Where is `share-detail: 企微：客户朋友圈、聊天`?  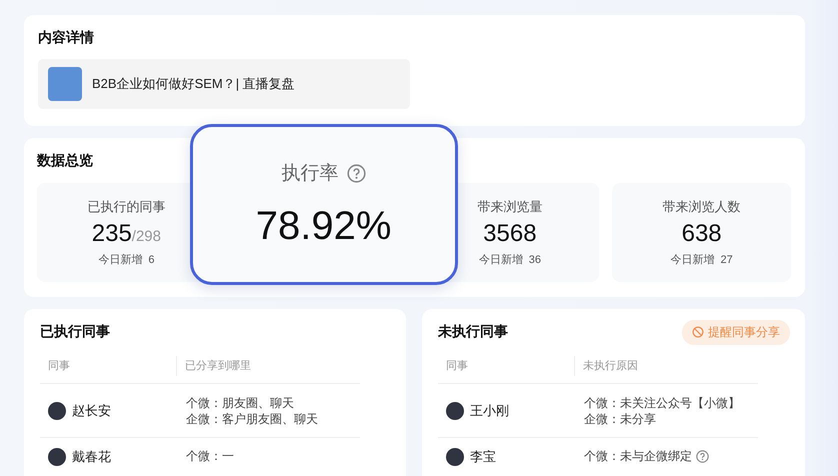 share-detail: 企微：客户朋友圈、聊天 is located at coordinates (252, 418).